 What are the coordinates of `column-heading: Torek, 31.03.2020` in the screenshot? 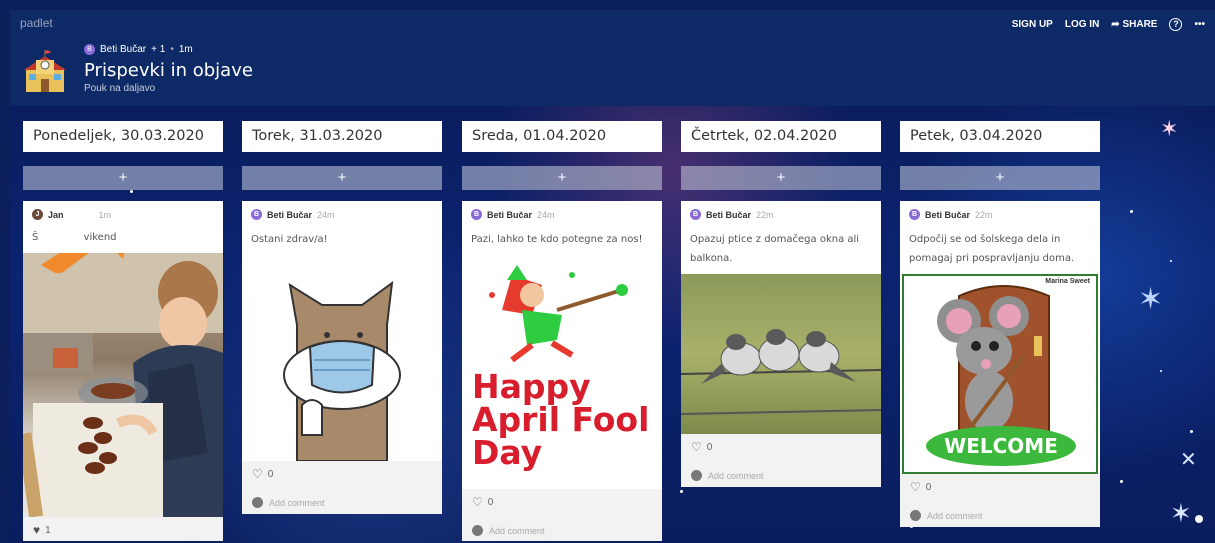 It's located at (342, 136).